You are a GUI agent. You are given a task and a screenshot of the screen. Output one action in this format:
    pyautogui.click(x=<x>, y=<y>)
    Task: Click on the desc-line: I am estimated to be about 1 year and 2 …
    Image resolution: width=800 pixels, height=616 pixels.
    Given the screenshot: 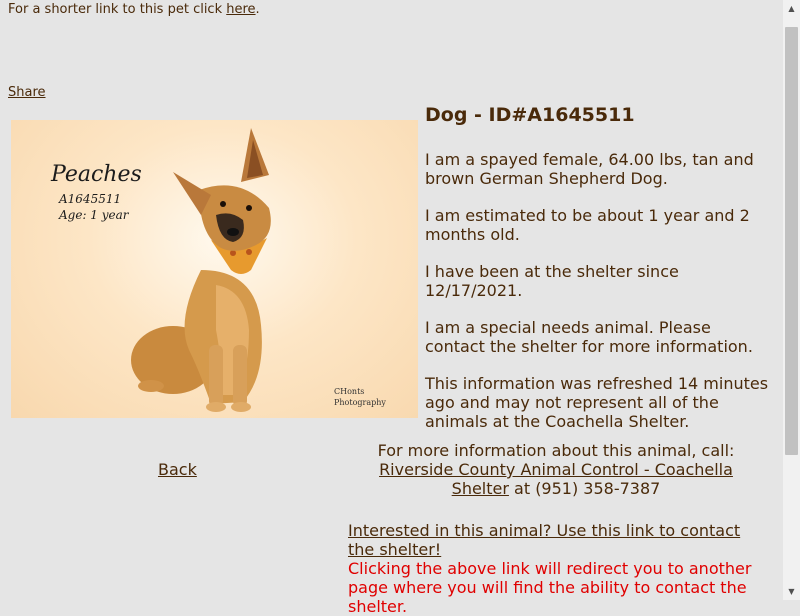 What is the action you would take?
    pyautogui.click(x=587, y=225)
    